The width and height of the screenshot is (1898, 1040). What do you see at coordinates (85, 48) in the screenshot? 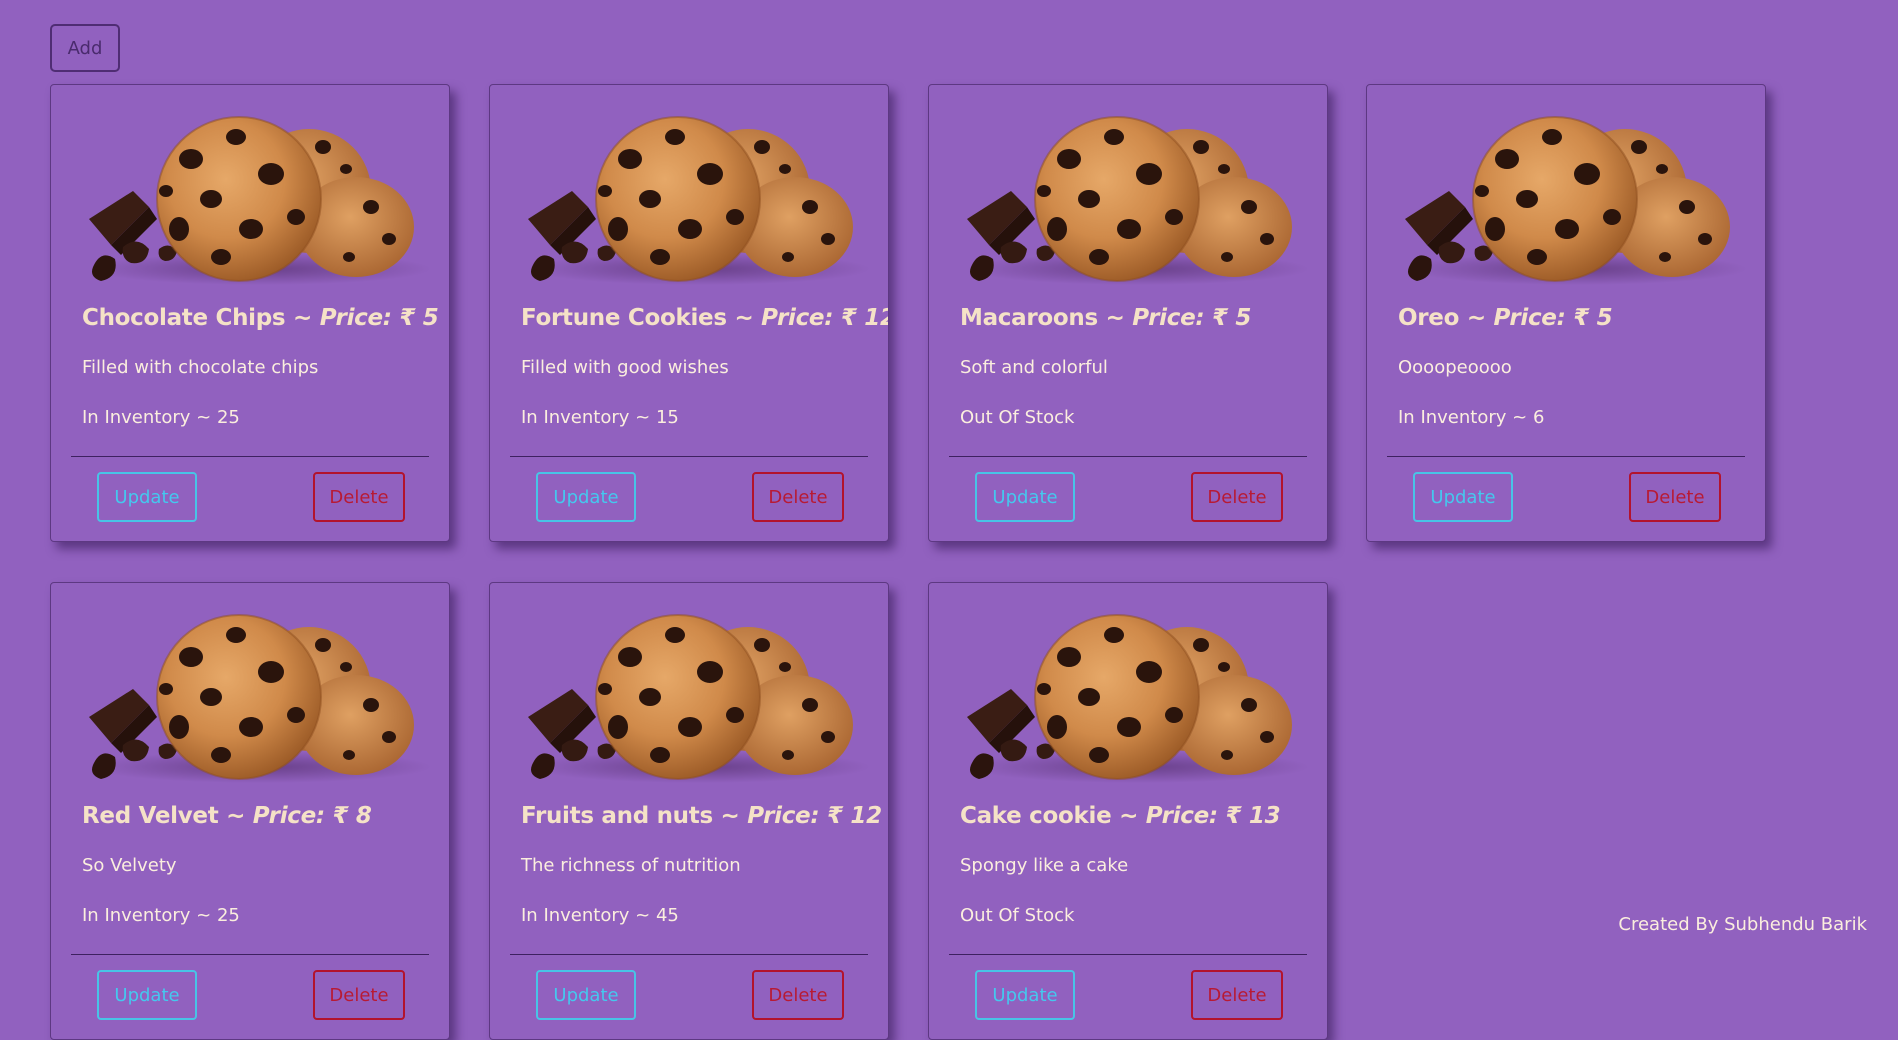
I see `add-button: Add` at bounding box center [85, 48].